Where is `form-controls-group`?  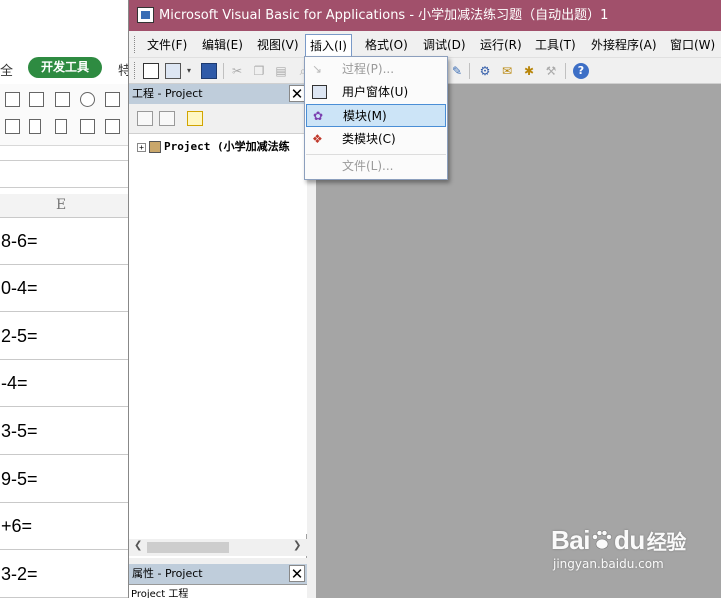 form-controls-group is located at coordinates (65, 115).